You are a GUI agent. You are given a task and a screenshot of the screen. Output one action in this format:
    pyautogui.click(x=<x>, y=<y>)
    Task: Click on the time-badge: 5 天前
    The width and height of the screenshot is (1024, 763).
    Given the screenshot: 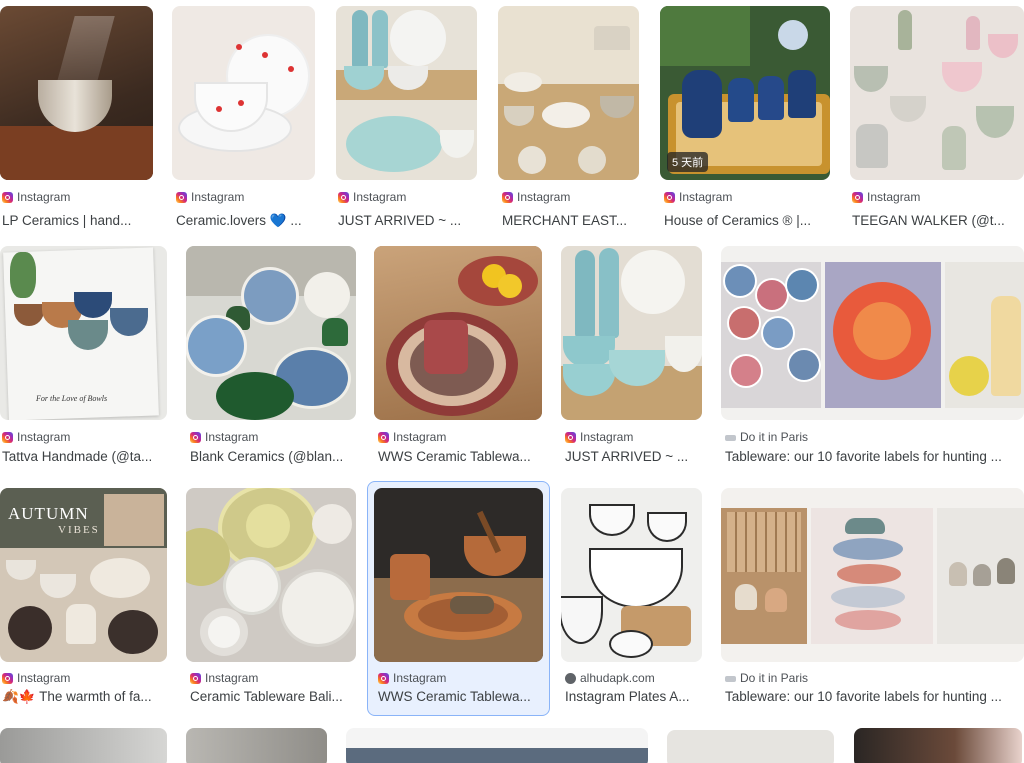 What is the action you would take?
    pyautogui.click(x=688, y=162)
    